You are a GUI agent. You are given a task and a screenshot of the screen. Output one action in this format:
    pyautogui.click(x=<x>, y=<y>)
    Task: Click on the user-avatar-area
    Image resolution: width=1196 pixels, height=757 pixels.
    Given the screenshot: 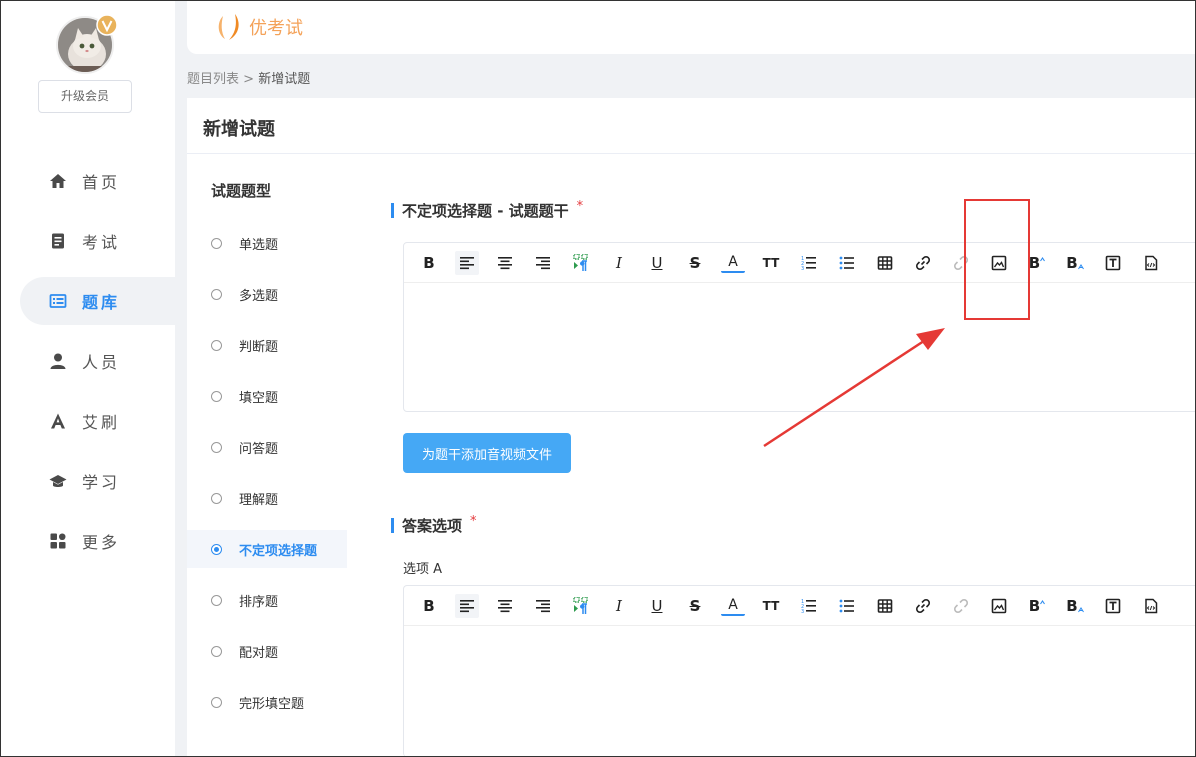 What is the action you would take?
    pyautogui.click(x=87, y=44)
    